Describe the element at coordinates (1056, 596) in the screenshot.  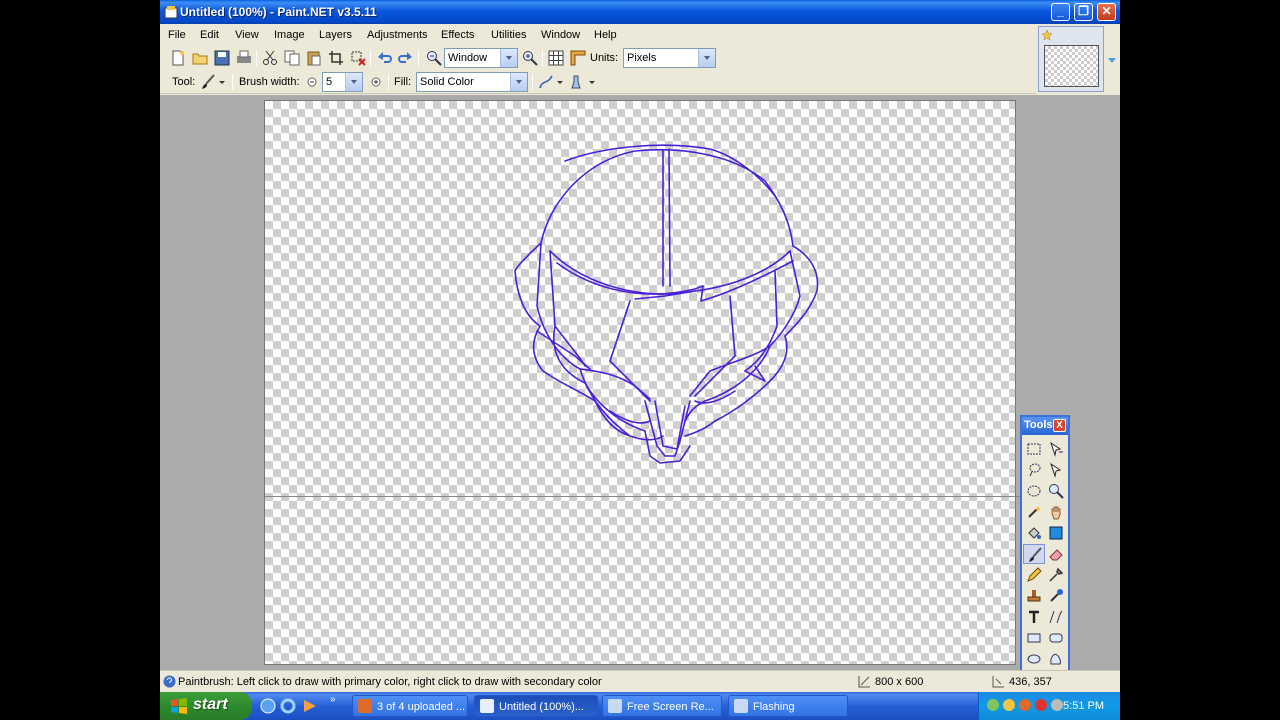
I see `recolor-icon` at that location.